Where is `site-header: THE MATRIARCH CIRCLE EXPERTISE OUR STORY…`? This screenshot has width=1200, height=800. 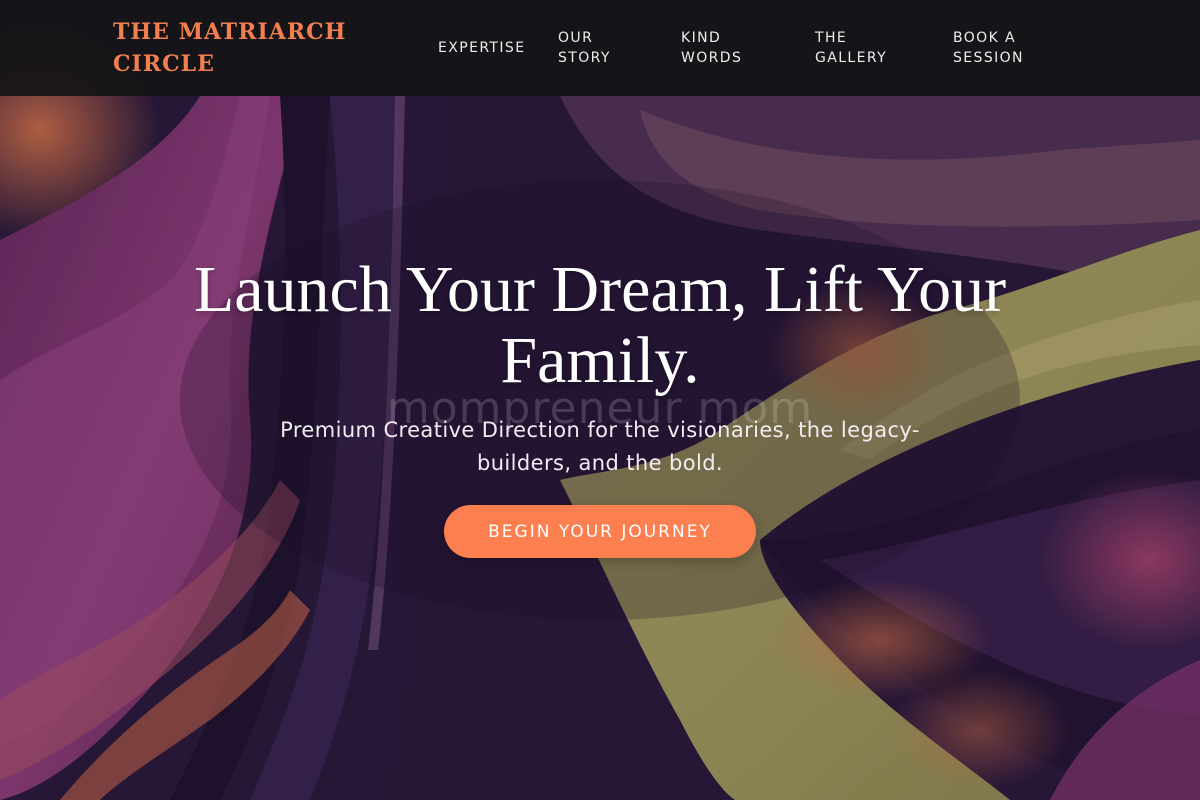 site-header: THE MATRIARCH CIRCLE EXPERTISE OUR STORY… is located at coordinates (600, 48).